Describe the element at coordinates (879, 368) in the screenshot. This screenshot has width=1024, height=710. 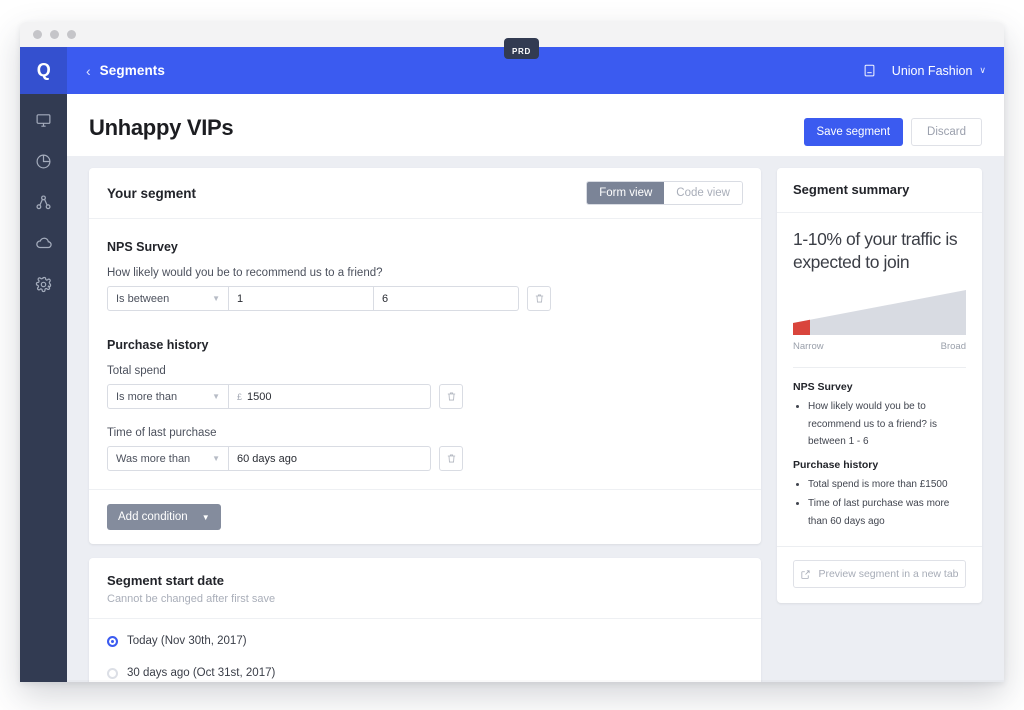
I see `summary-divider` at that location.